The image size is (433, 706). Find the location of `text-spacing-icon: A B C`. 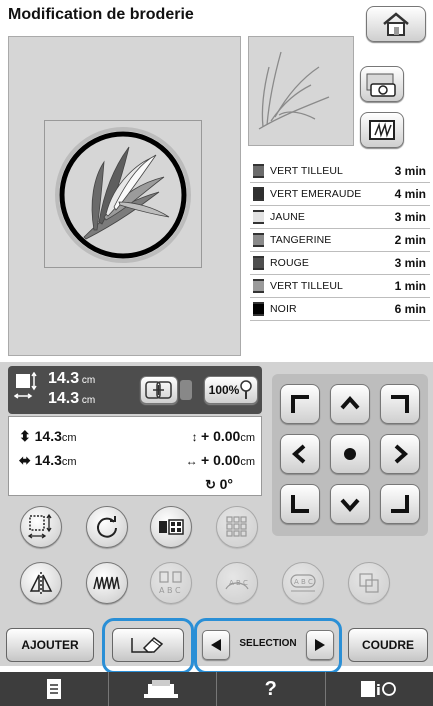

text-spacing-icon: A B C is located at coordinates (303, 583).